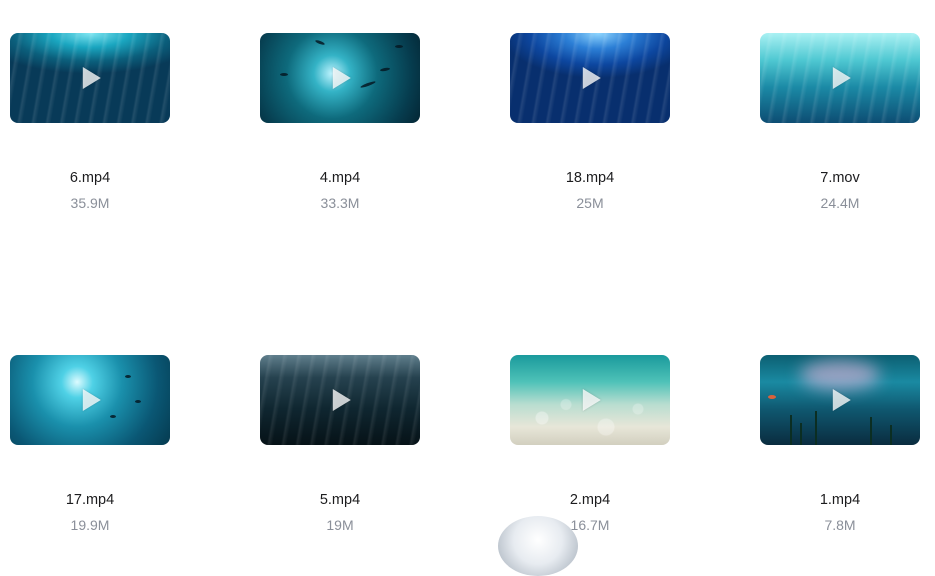 Image resolution: width=935 pixels, height=576 pixels. I want to click on file-name: 7.mov, so click(840, 178).